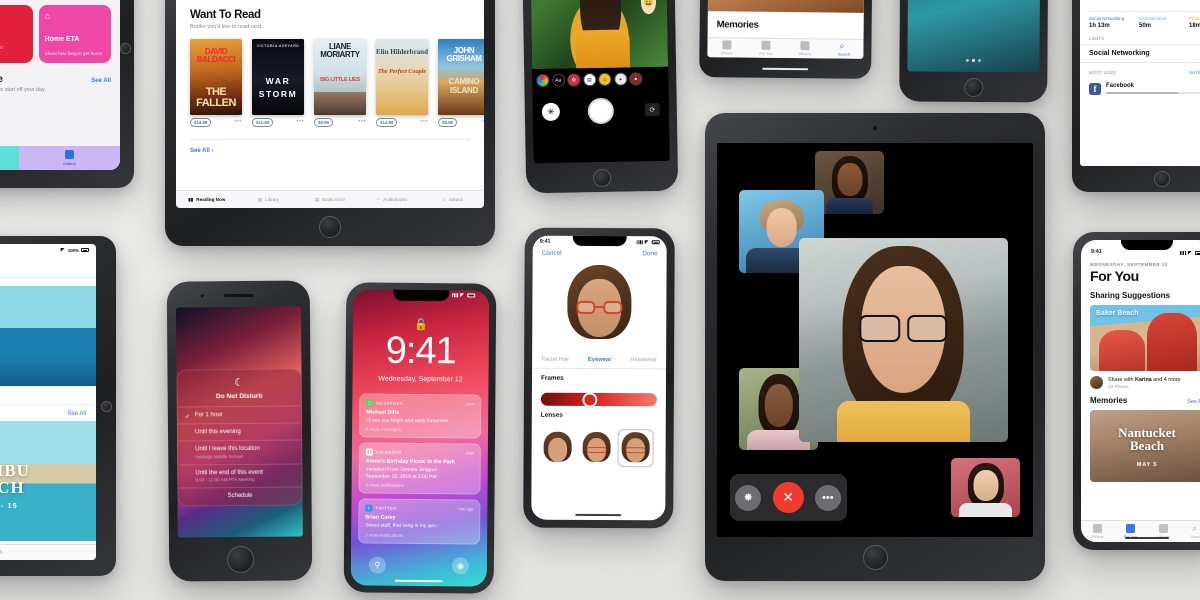 This screenshot has width=1200, height=600. I want to click on end-call-button: ✕, so click(788, 498).